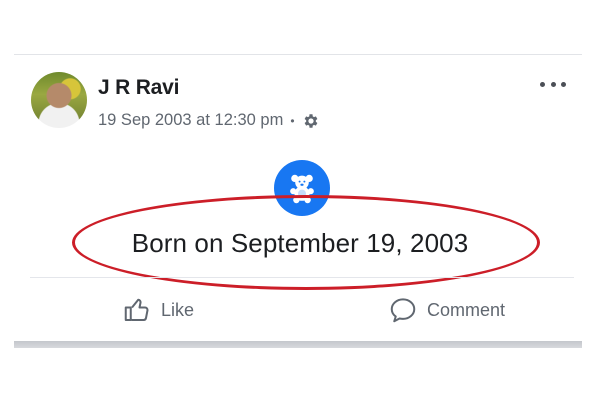 This screenshot has height=400, width=600. I want to click on avatar, so click(59, 100).